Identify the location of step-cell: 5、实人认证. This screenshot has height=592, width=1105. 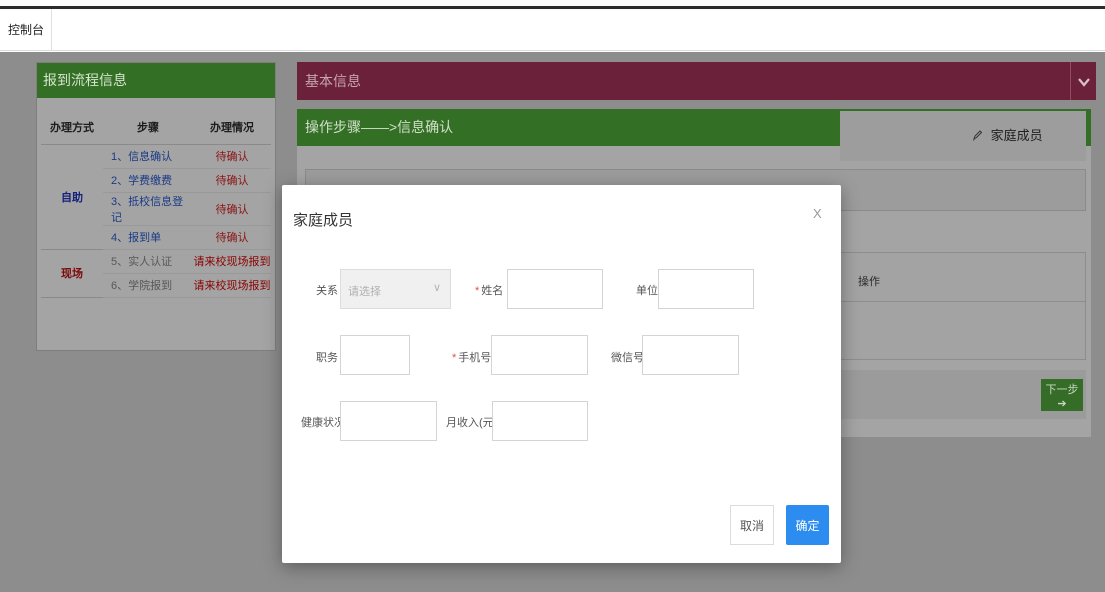
(148, 261).